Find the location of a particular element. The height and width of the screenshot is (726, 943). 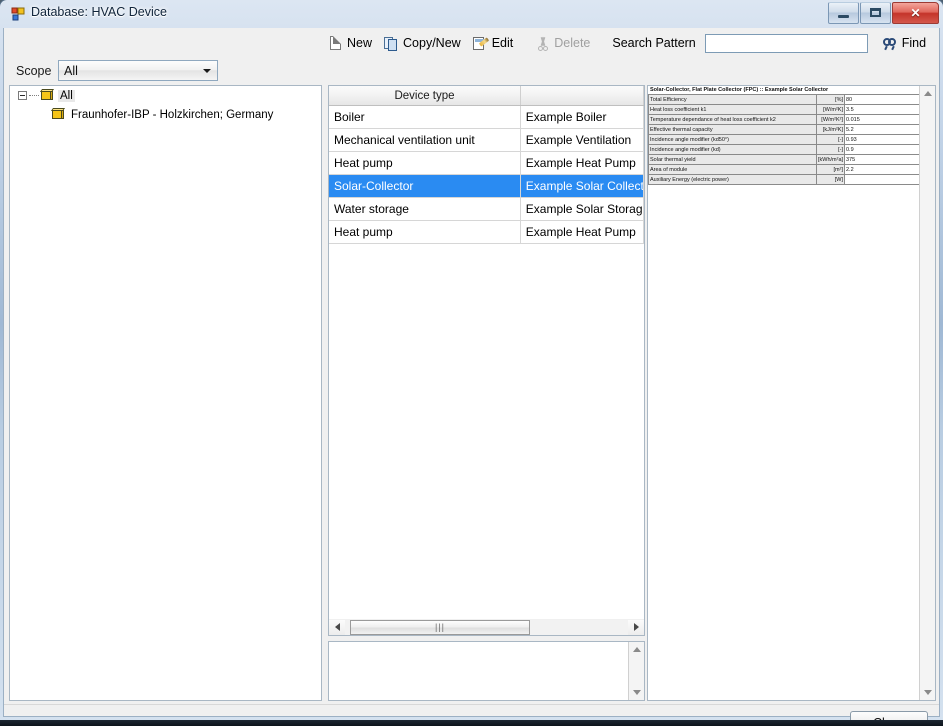

scissors-icon is located at coordinates (542, 43).